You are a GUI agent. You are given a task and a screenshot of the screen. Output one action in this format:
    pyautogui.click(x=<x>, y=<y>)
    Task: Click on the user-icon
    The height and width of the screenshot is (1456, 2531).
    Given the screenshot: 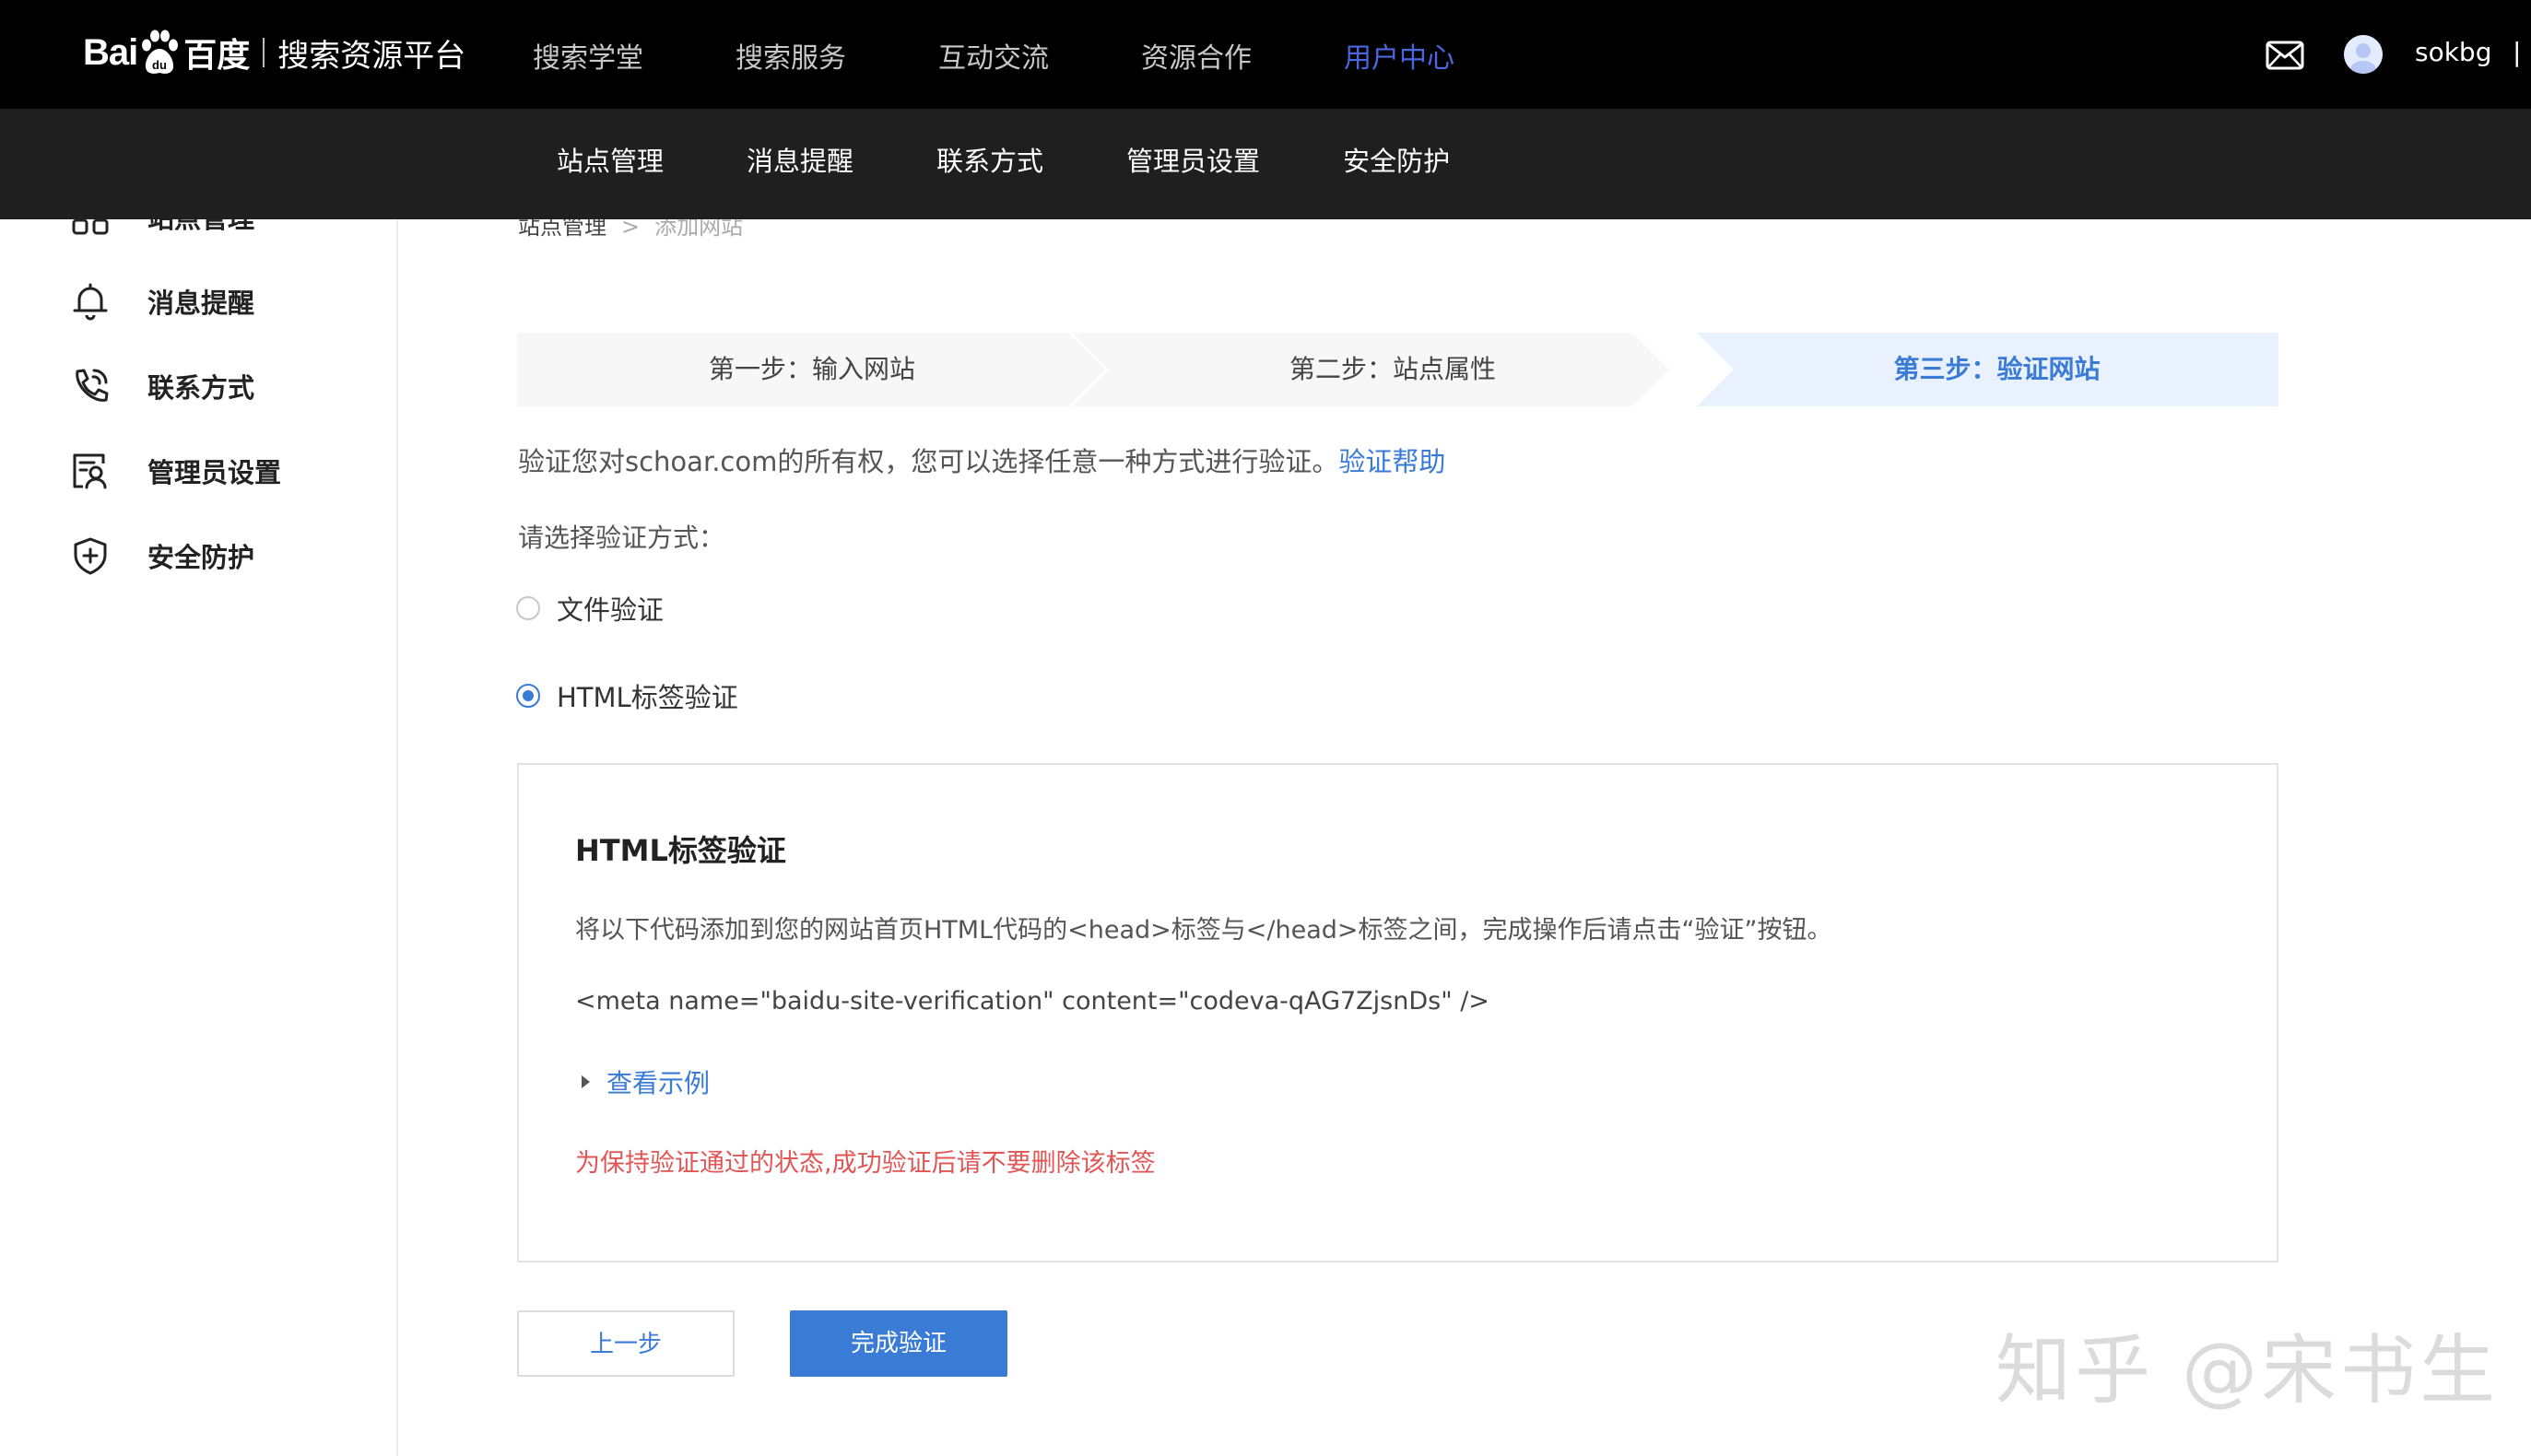 What is the action you would take?
    pyautogui.click(x=2363, y=54)
    